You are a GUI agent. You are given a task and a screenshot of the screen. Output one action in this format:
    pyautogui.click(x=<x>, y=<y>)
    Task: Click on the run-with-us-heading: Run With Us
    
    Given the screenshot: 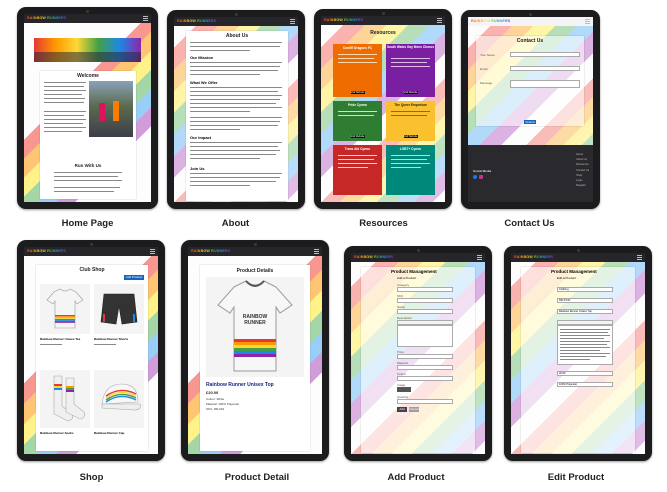 What is the action you would take?
    pyautogui.click(x=88, y=165)
    